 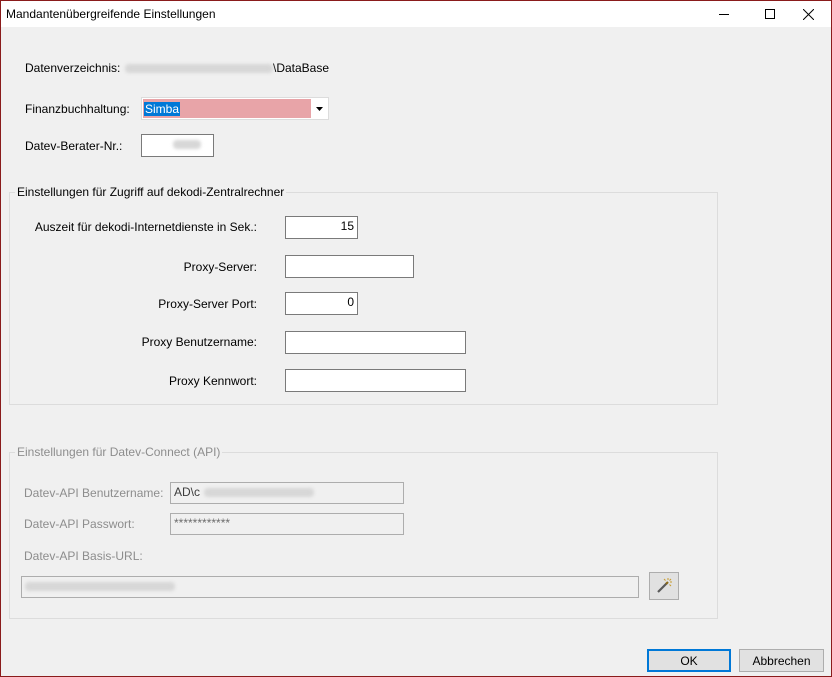 I want to click on minimize-icon, so click(x=724, y=14).